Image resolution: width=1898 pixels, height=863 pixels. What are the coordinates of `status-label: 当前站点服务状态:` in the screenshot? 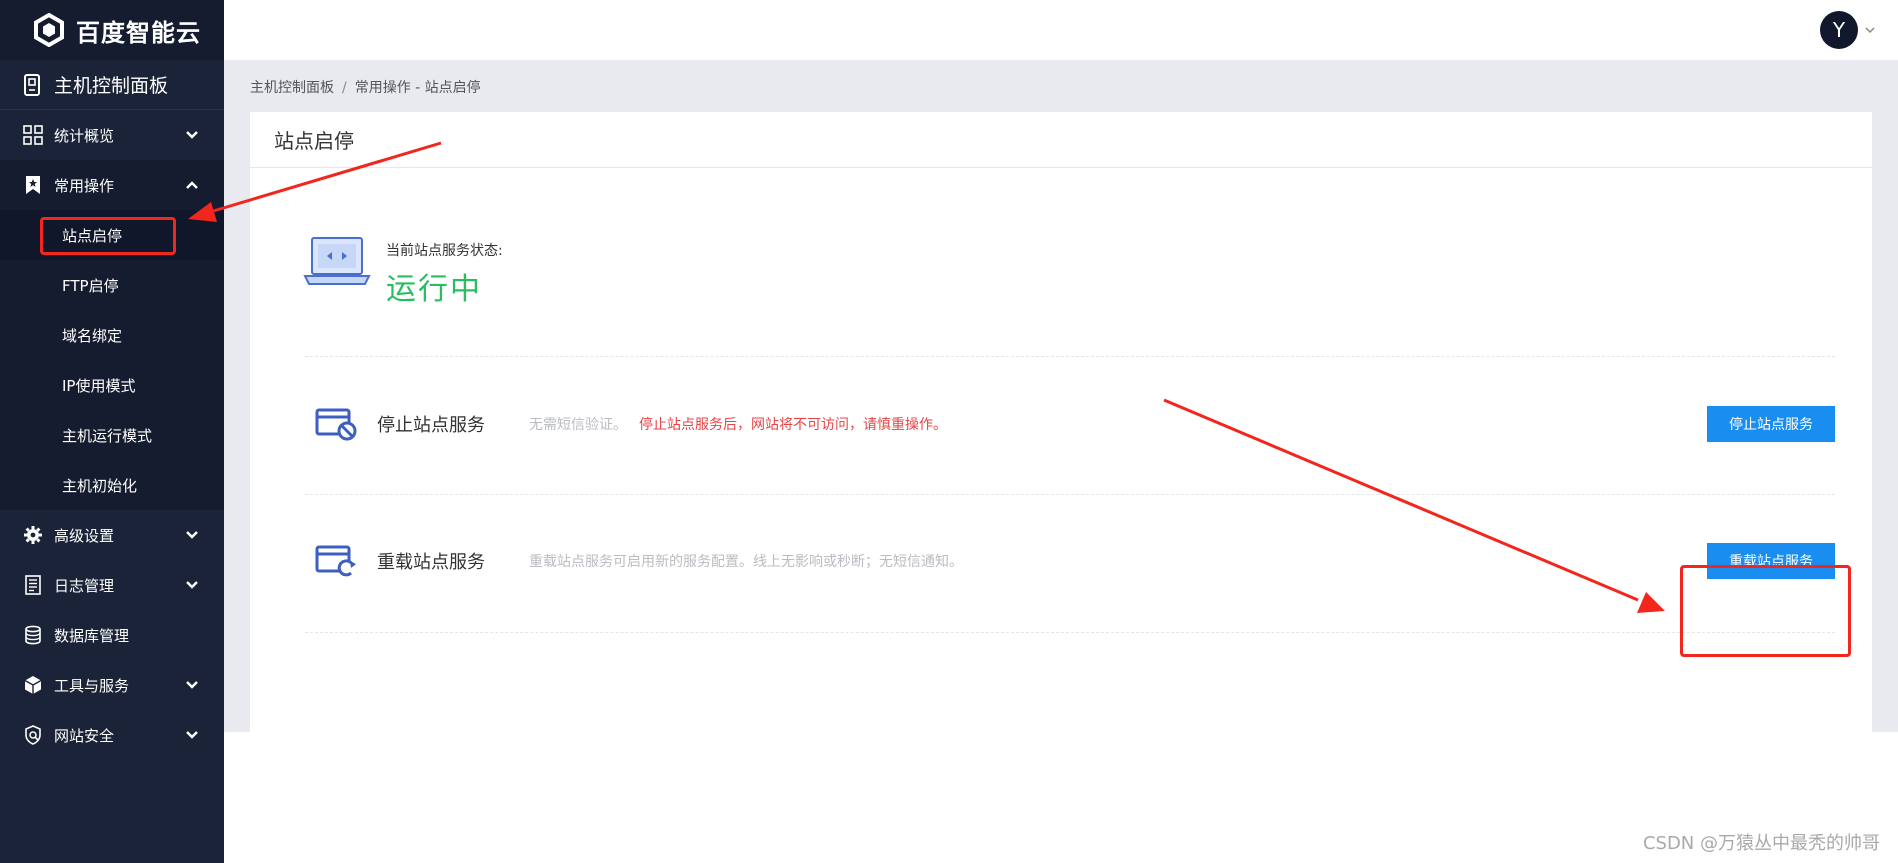 It's located at (444, 251).